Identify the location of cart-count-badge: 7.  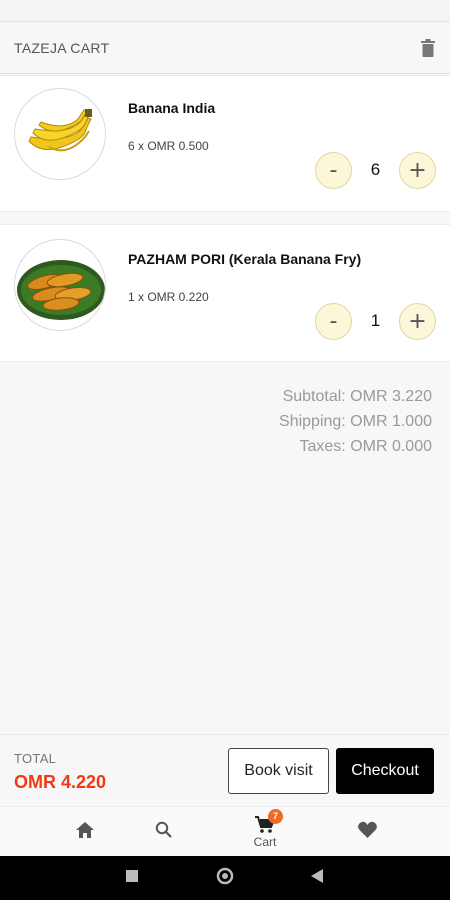
(275, 816).